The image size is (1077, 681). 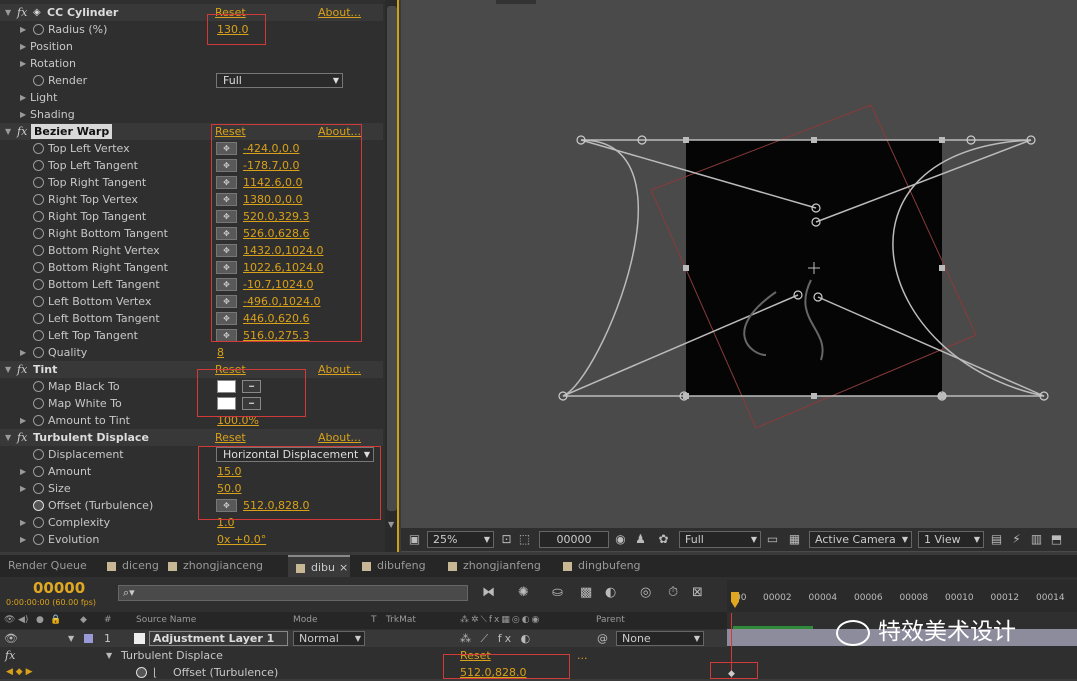 I want to click on lock-icon: 🔒, so click(x=55, y=620).